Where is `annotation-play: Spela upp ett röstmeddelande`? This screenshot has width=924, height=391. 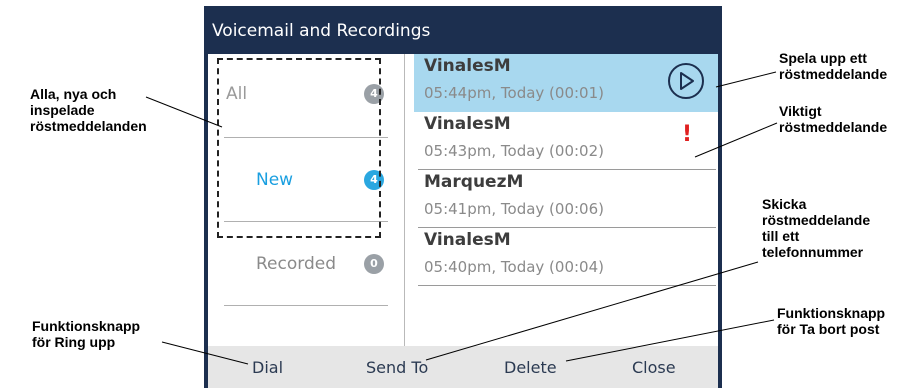 annotation-play: Spela upp ett röstmeddelande is located at coordinates (833, 66).